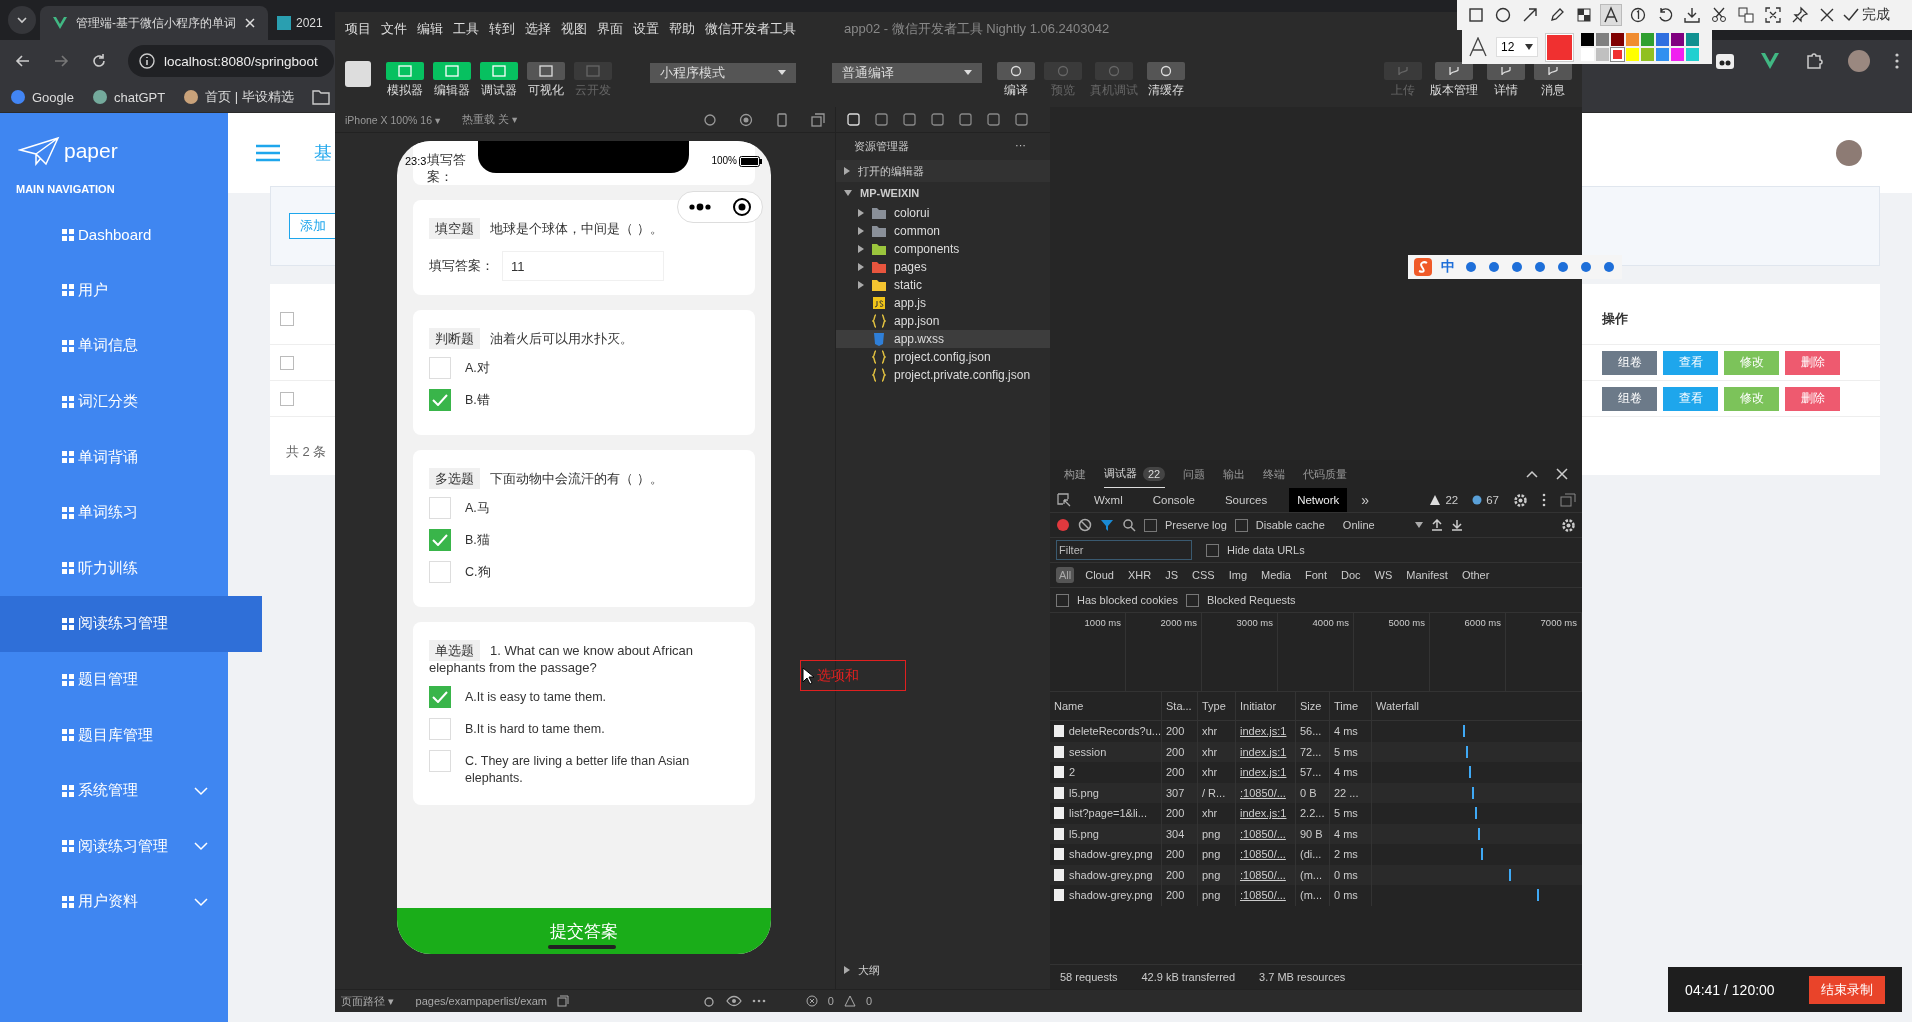 This screenshot has width=1912, height=1022. Describe the element at coordinates (114, 457) in the screenshot. I see `nav-item: 单词背诵` at that location.